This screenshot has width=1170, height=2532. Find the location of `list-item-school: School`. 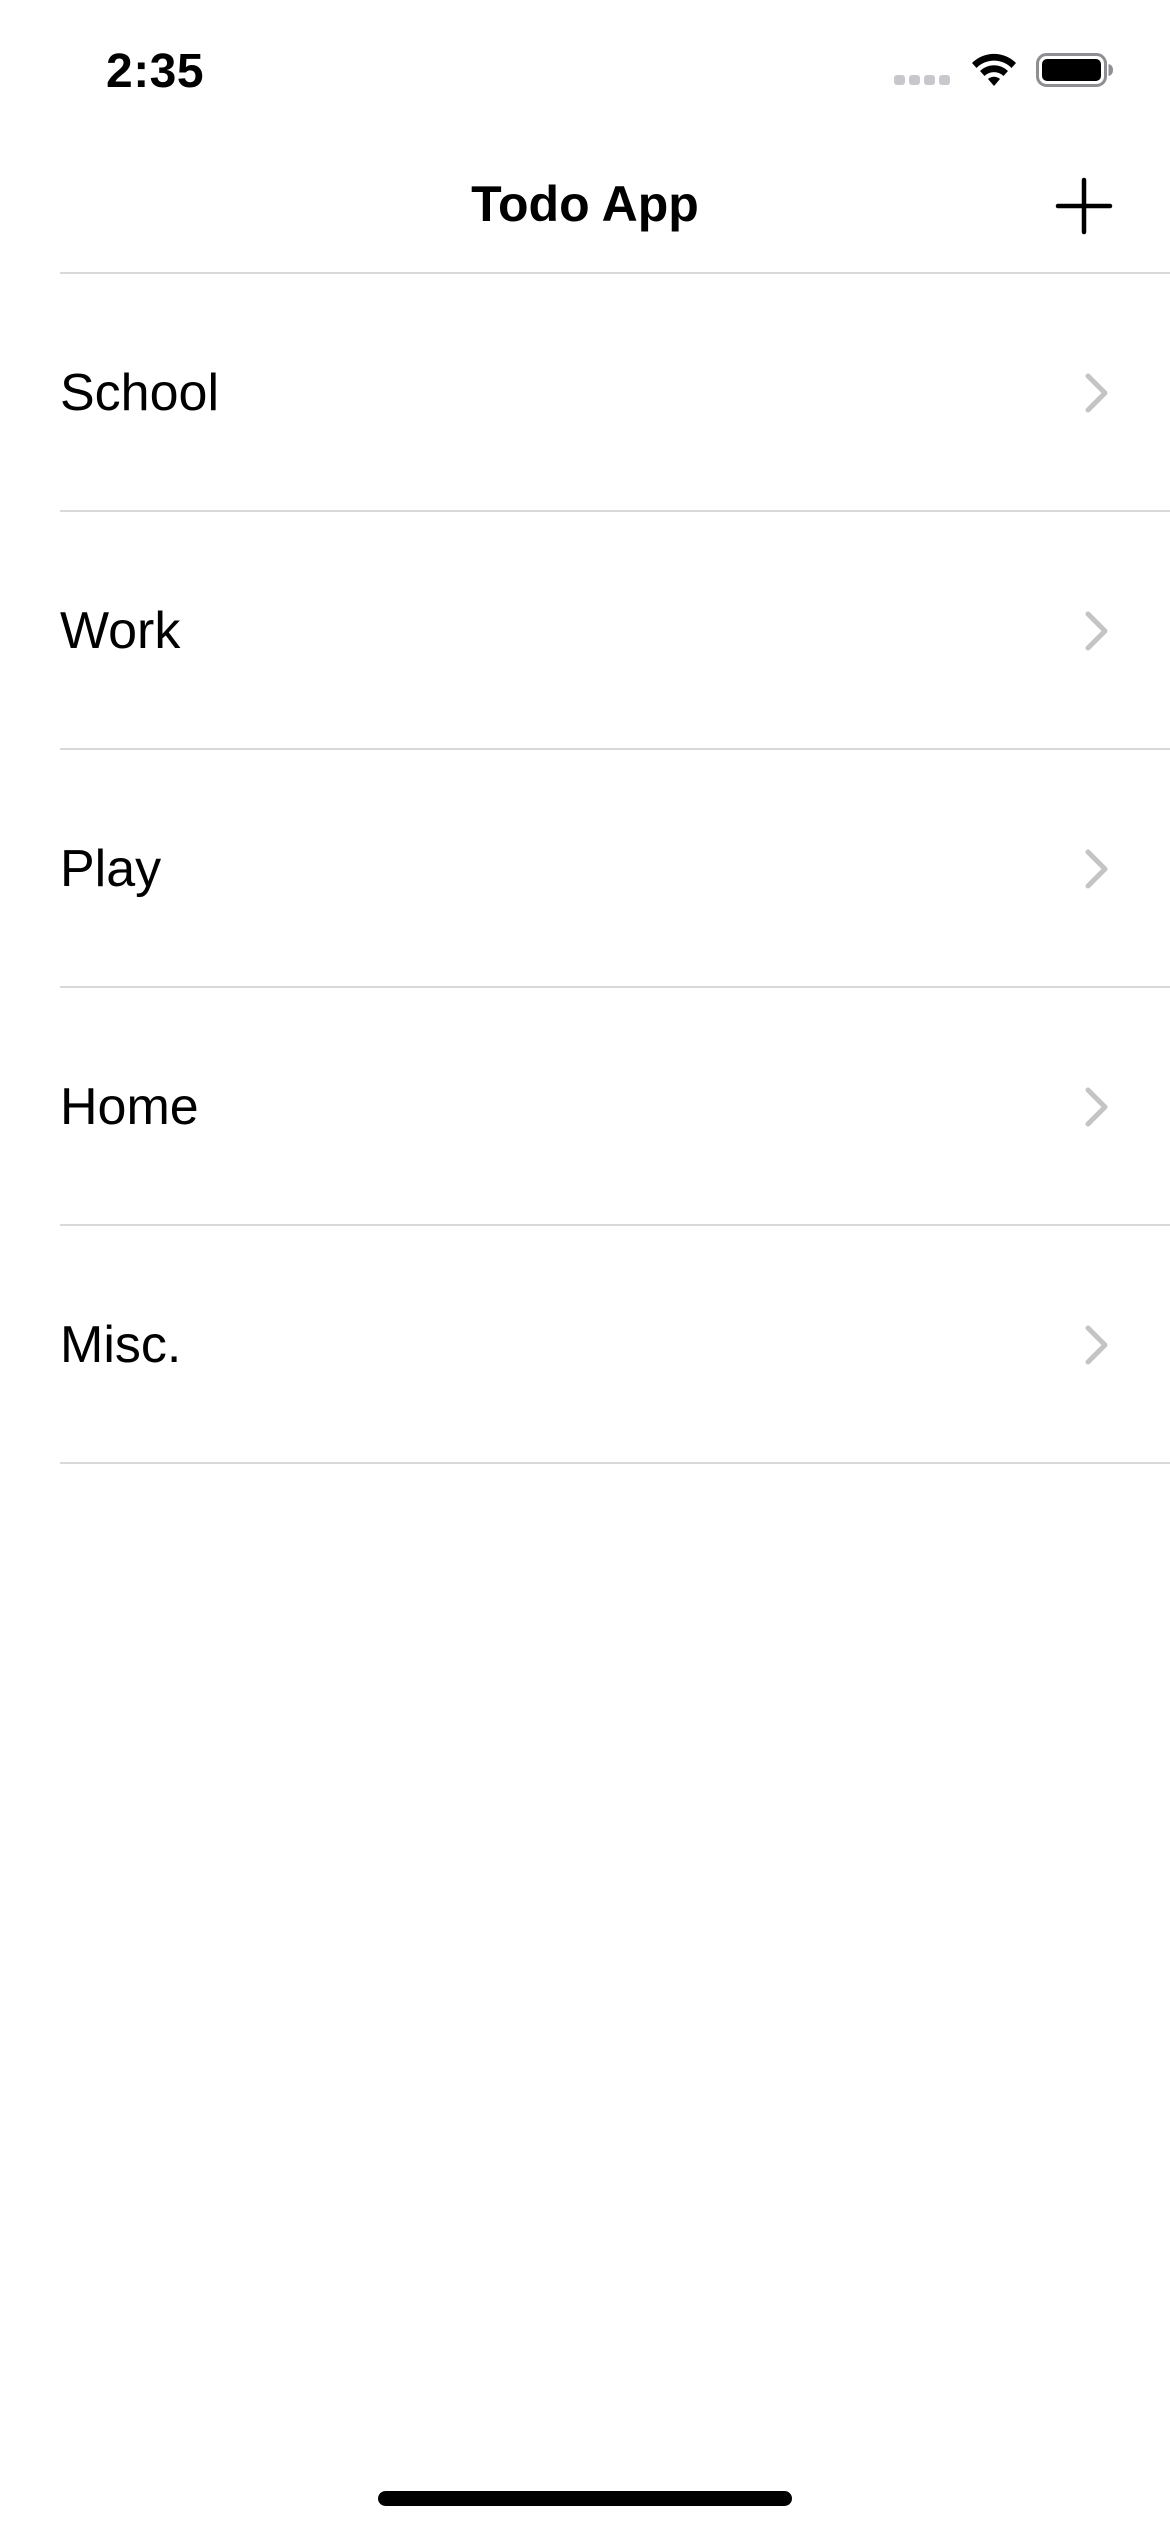

list-item-school: School is located at coordinates (585, 393).